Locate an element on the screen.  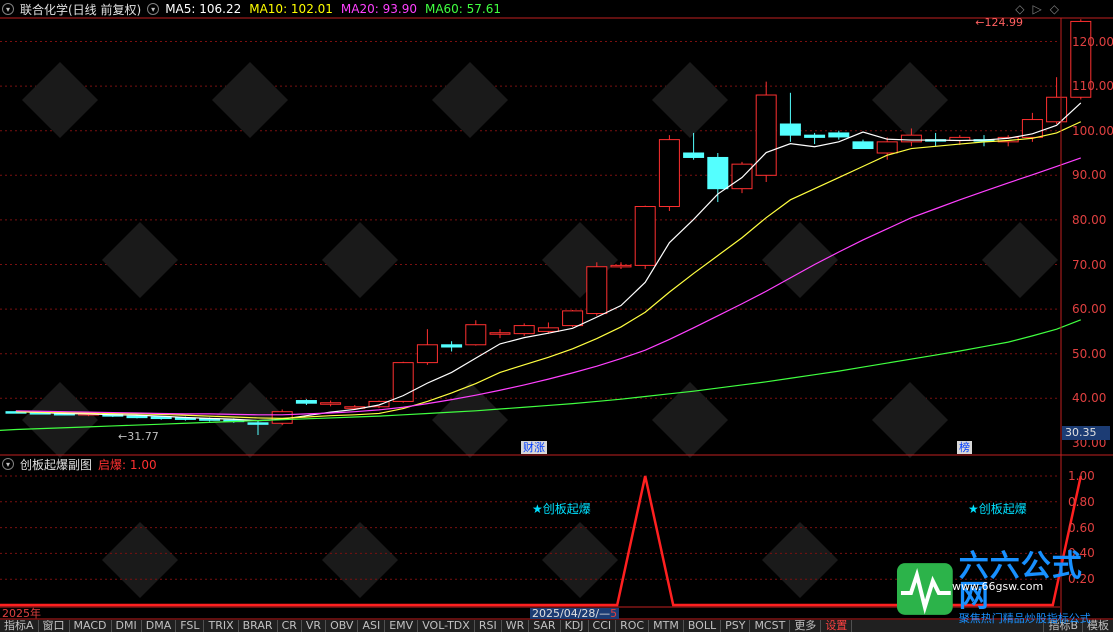
tab-12: EMV is located at coordinates (402, 626).